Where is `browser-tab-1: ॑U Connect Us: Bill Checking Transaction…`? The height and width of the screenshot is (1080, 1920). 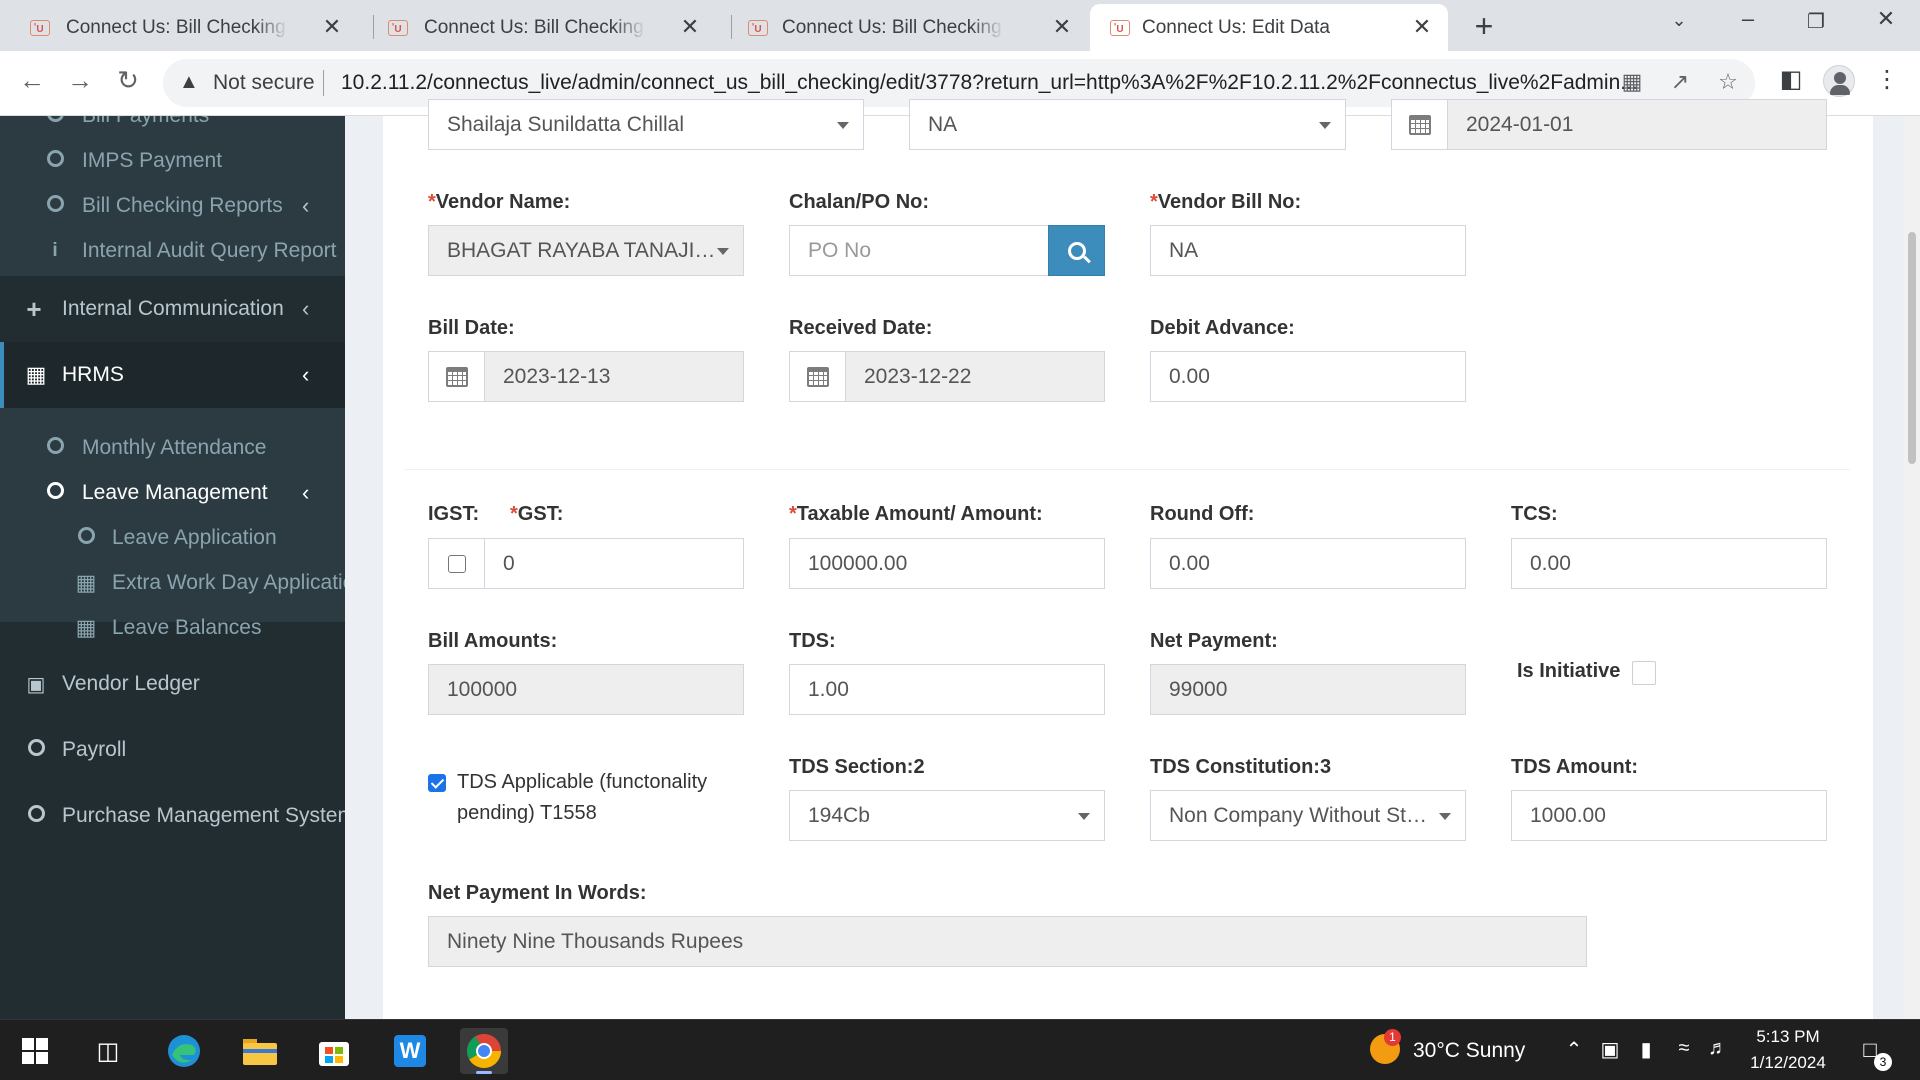
browser-tab-1: ॑U Connect Us: Bill Checking Transaction… is located at coordinates (179, 27).